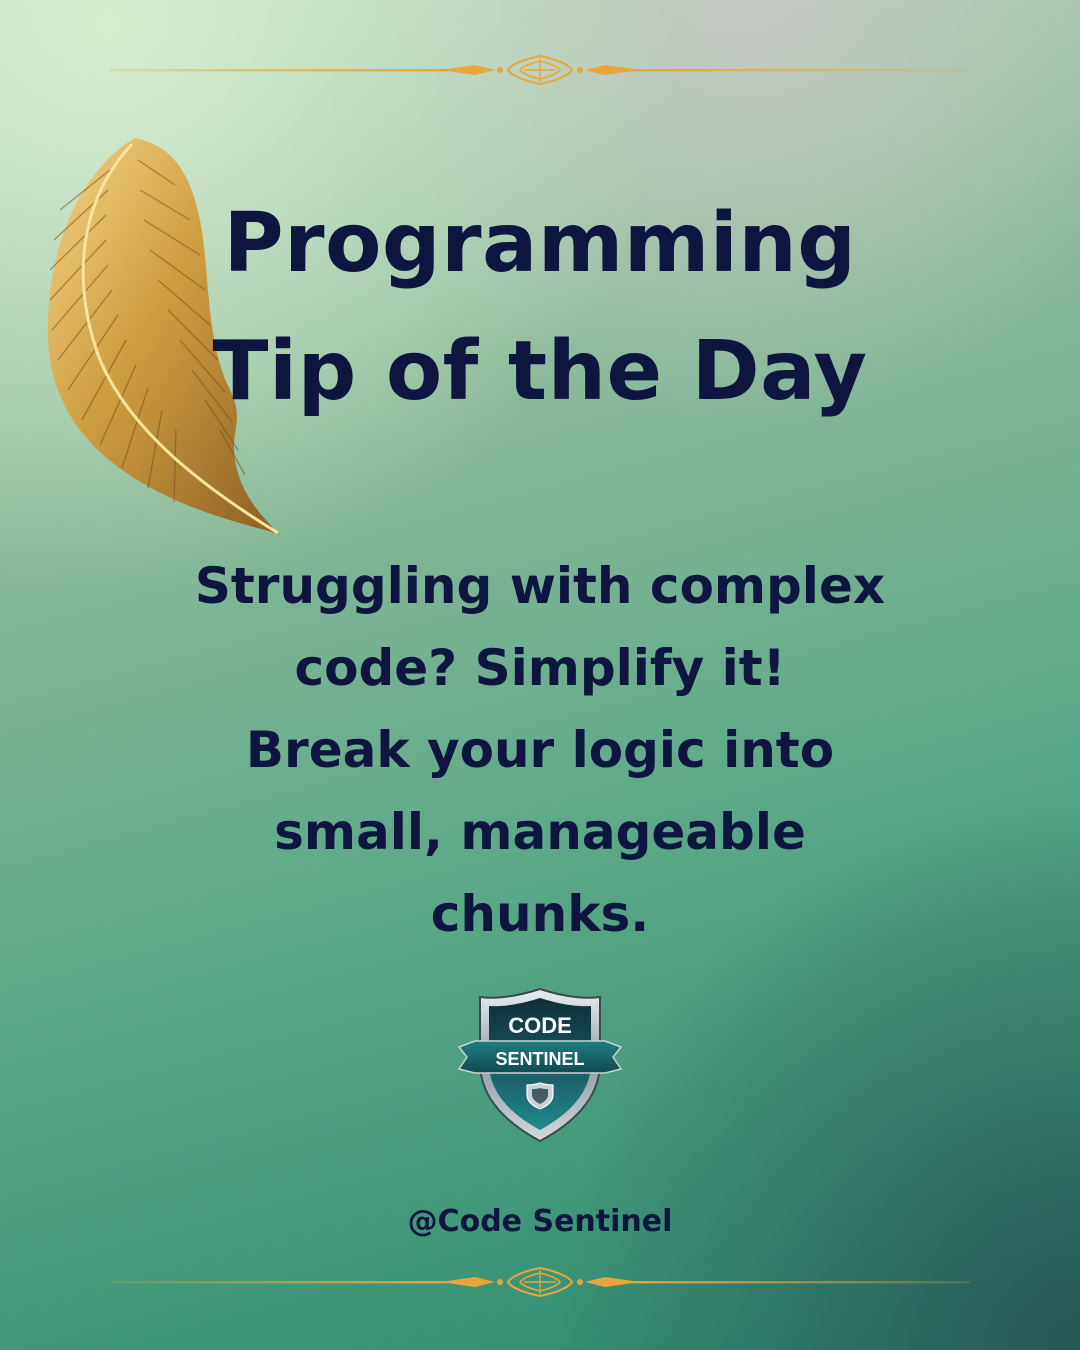  Describe the element at coordinates (539, 1059) in the screenshot. I see `logo-text-sentinel: SENTINEL` at that location.